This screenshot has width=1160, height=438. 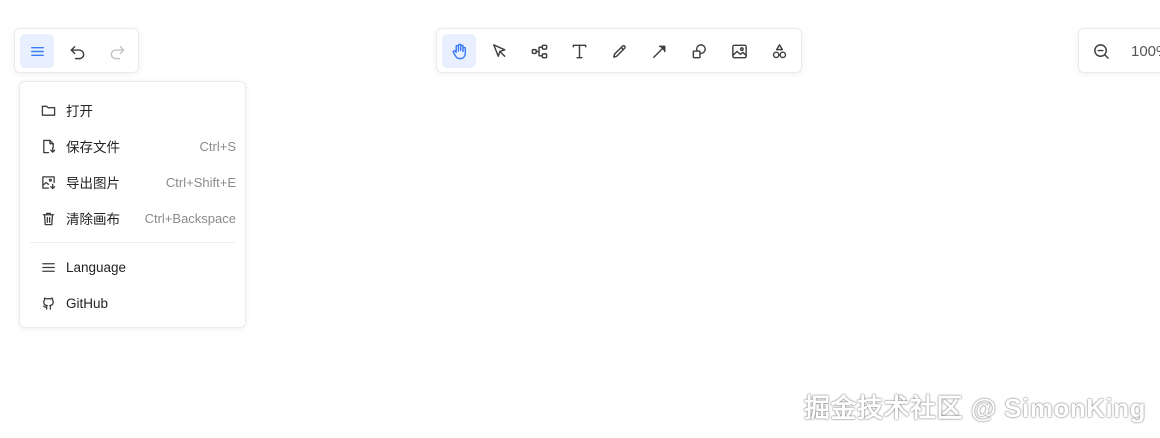 I want to click on watermark-text: 掘金技术社区 @ SimonKing, so click(x=974, y=408).